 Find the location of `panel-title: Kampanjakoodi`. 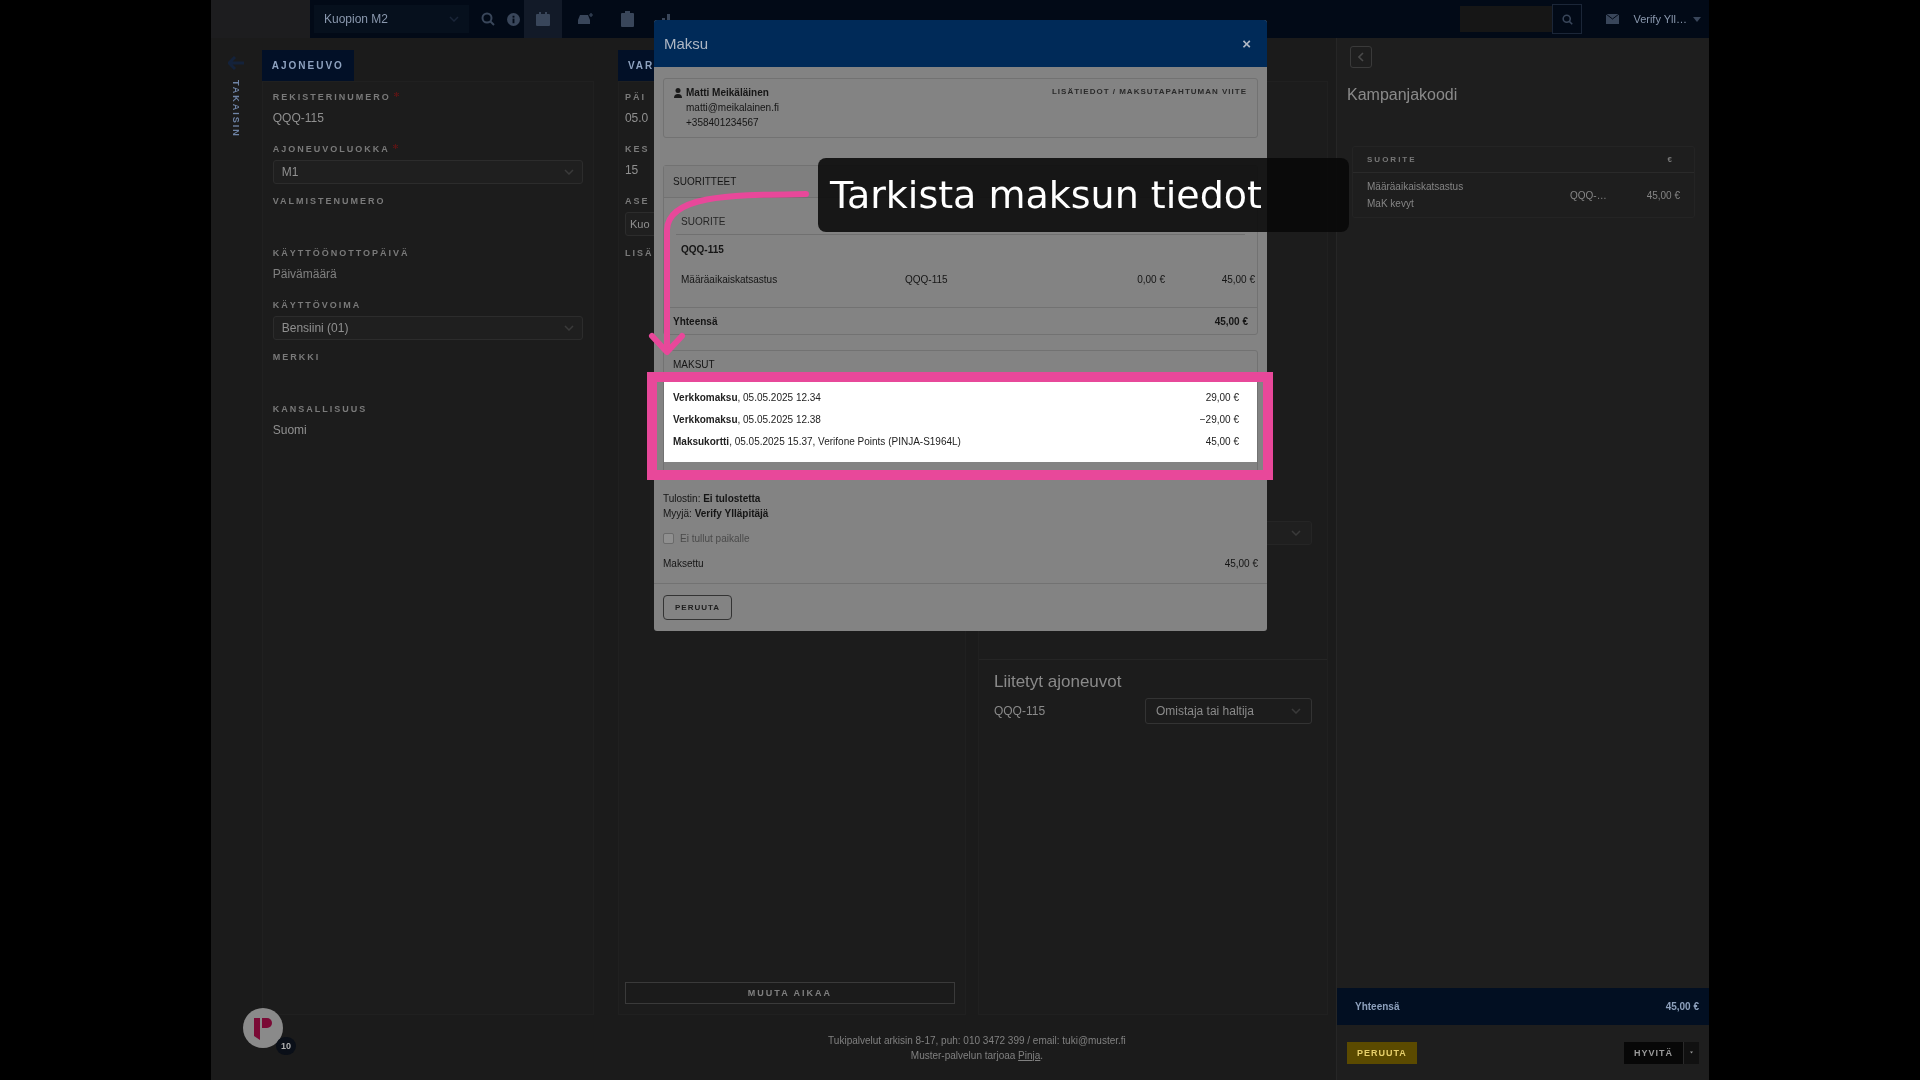

panel-title: Kampanjakoodi is located at coordinates (1403, 95).